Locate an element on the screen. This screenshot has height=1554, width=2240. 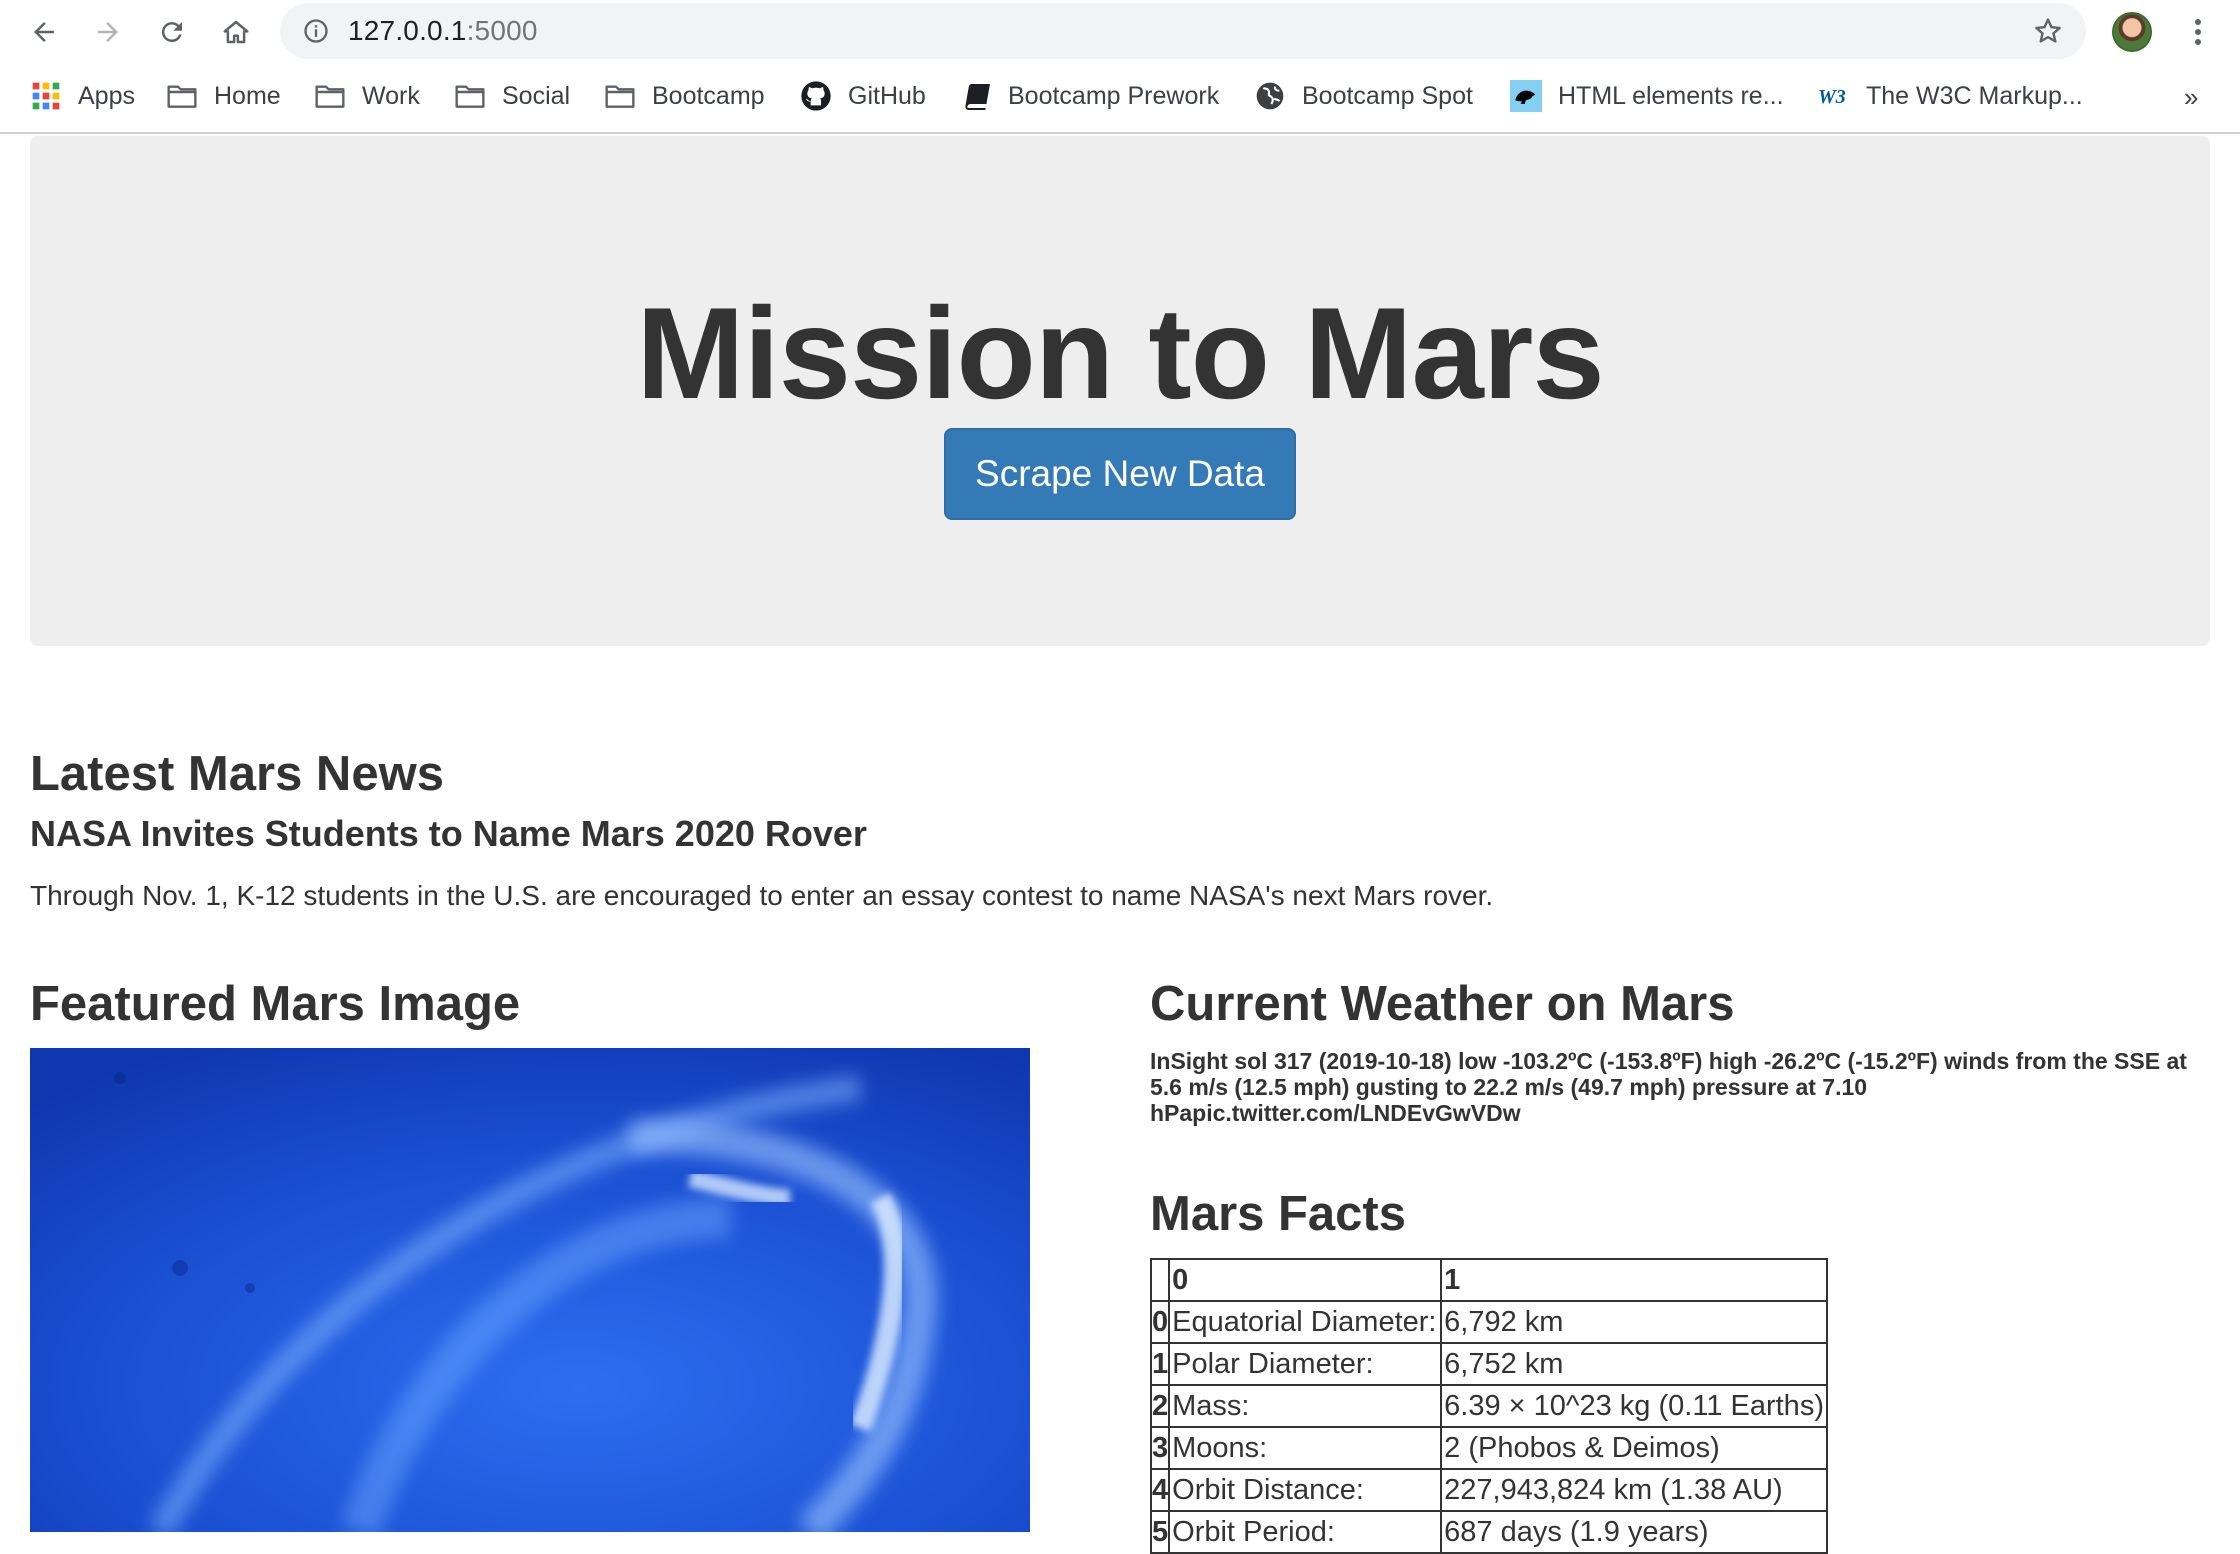
info-icon is located at coordinates (316, 31).